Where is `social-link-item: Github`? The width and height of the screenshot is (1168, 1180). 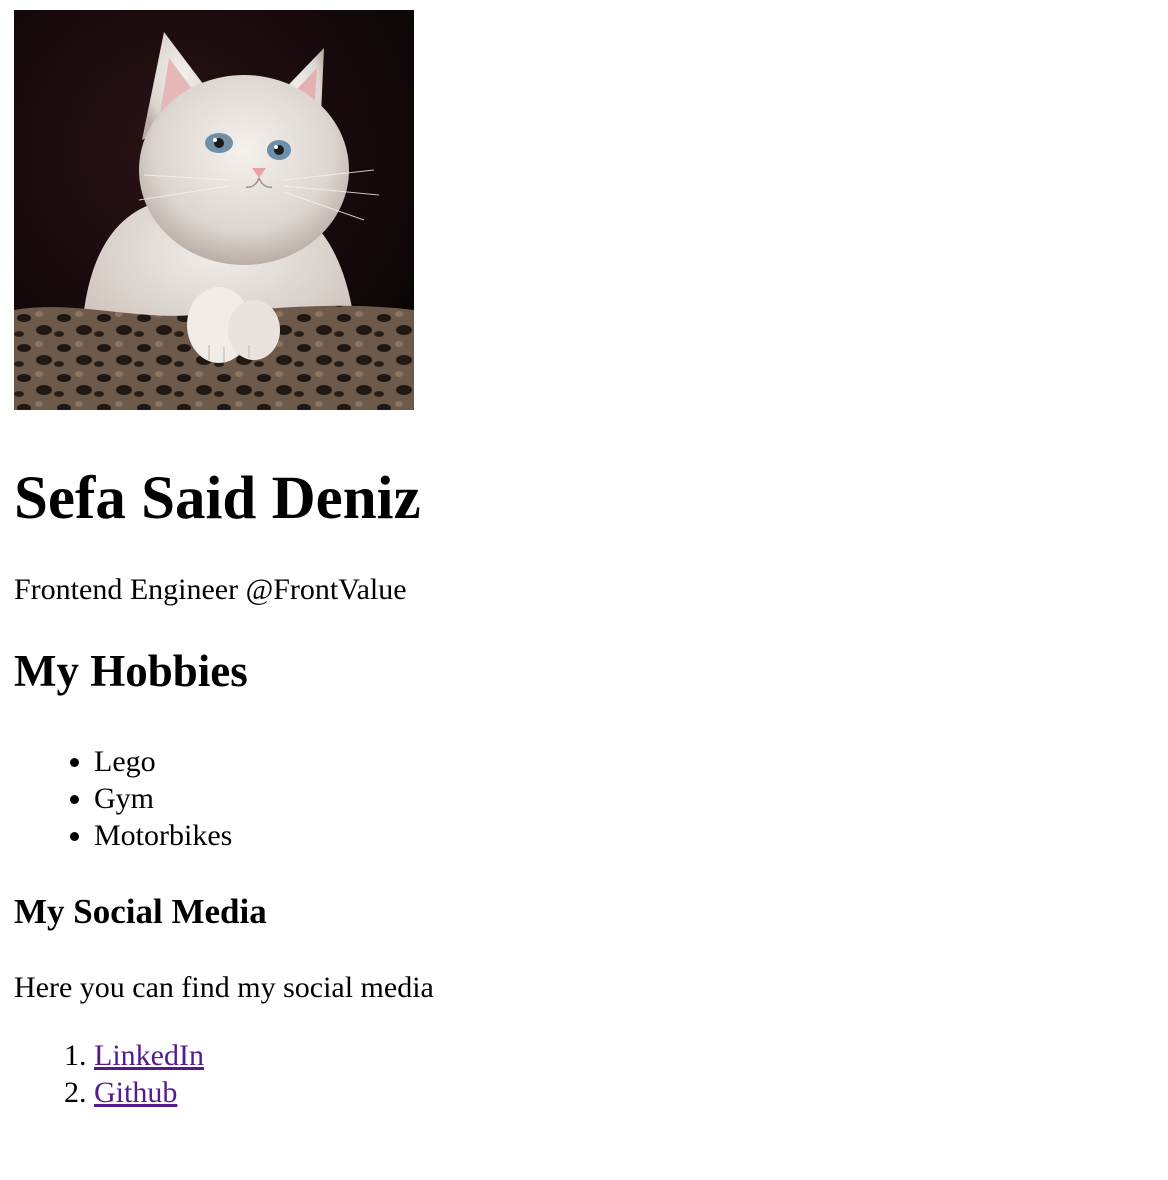 social-link-item: Github is located at coordinates (631, 1092).